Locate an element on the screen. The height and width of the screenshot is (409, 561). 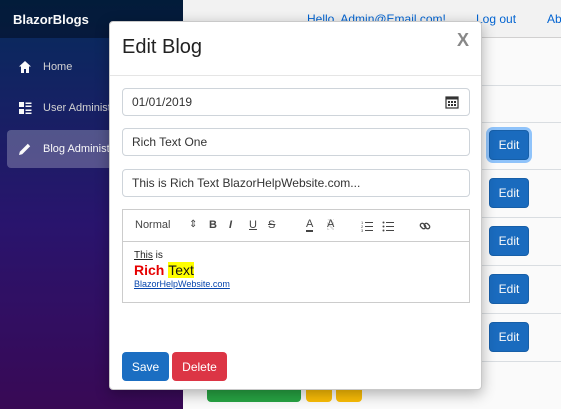
editor-line: This is is located at coordinates (296, 255).